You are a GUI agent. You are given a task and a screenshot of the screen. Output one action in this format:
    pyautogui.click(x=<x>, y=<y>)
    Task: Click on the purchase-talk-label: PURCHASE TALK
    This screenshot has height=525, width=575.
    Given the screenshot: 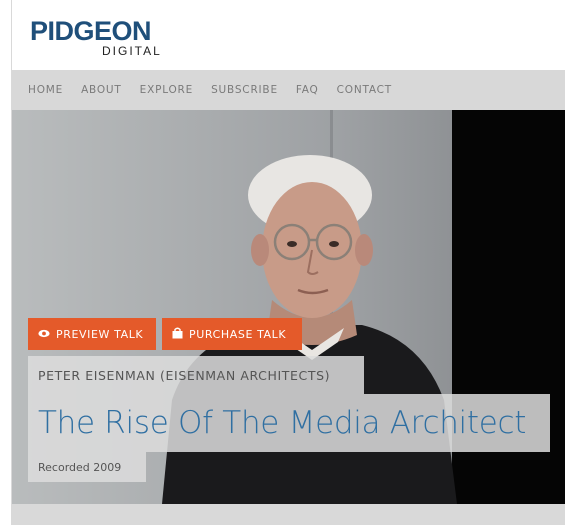 What is the action you would take?
    pyautogui.click(x=238, y=334)
    